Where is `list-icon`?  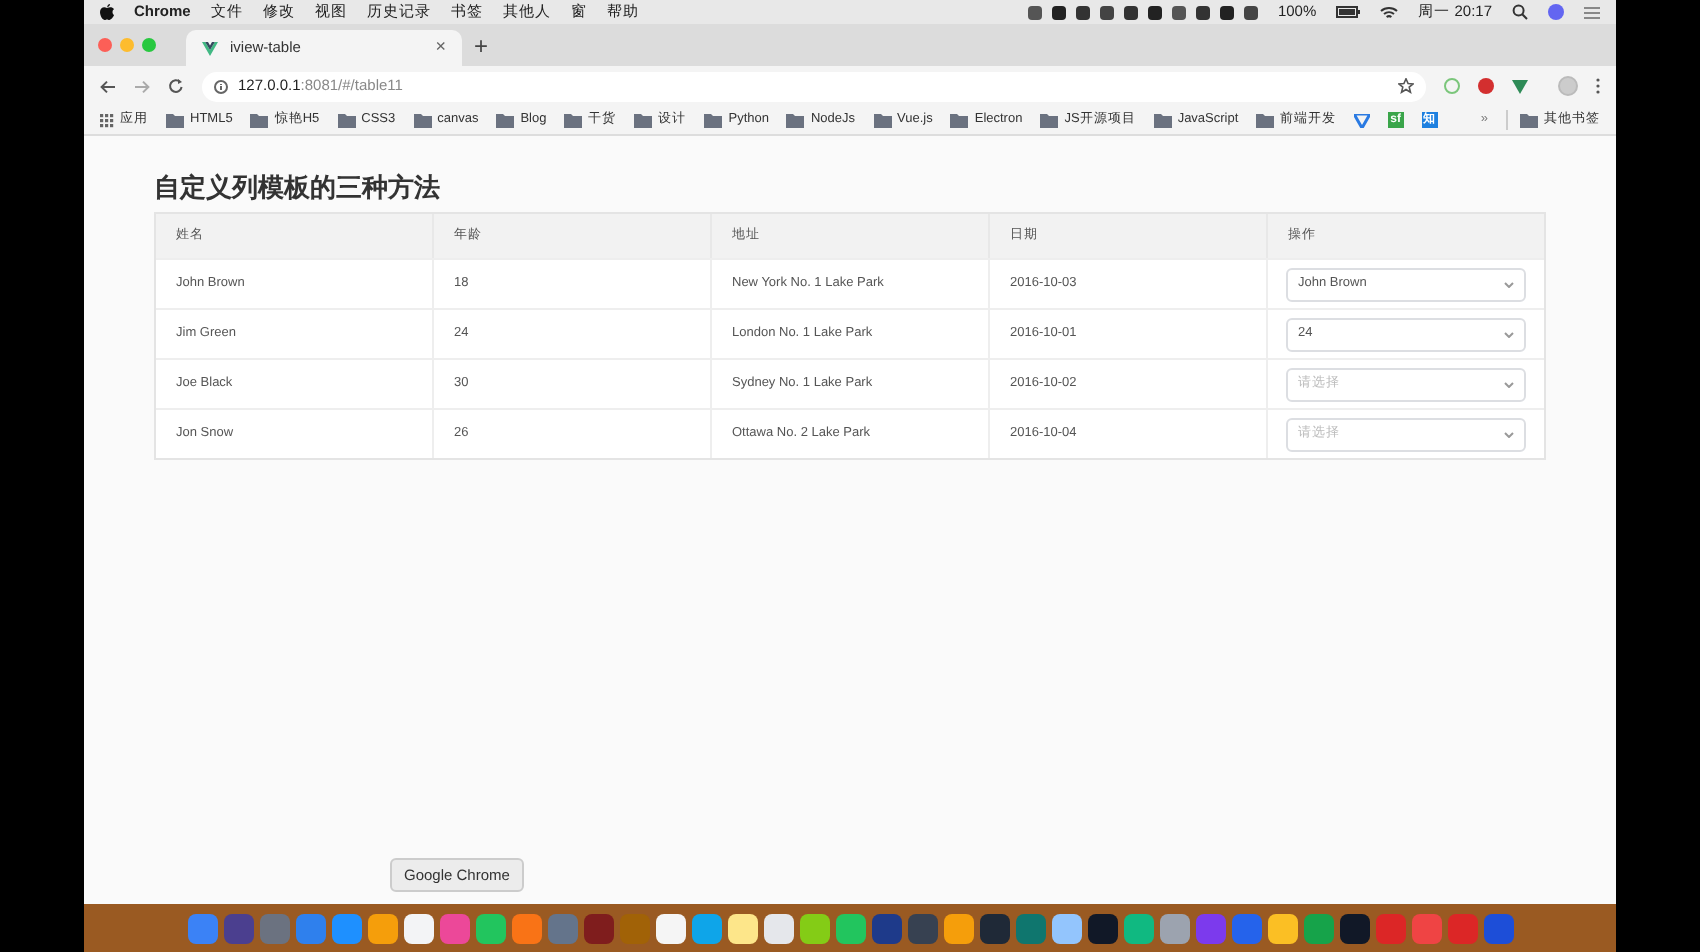
list-icon is located at coordinates (1592, 12).